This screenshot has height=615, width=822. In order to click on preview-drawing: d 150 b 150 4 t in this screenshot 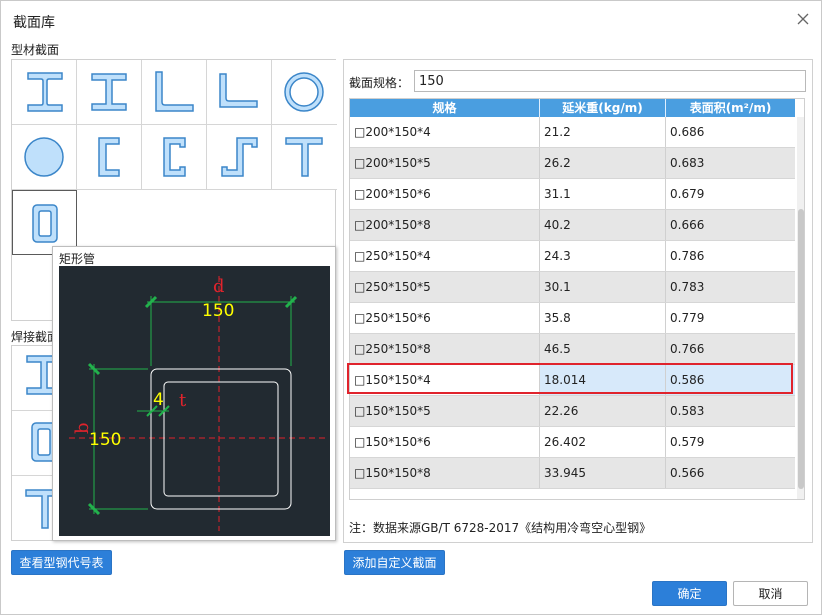, I will do `click(194, 401)`.